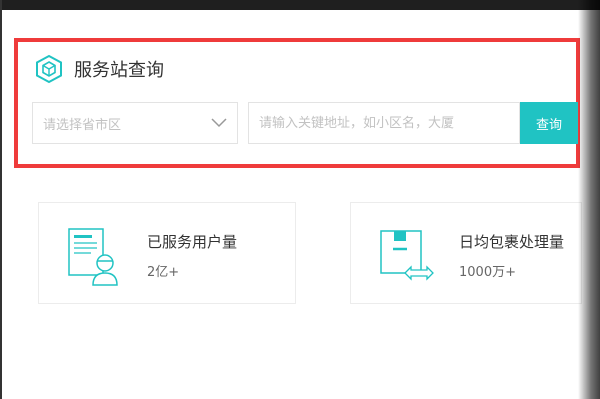  I want to click on chevron-down-icon, so click(219, 123).